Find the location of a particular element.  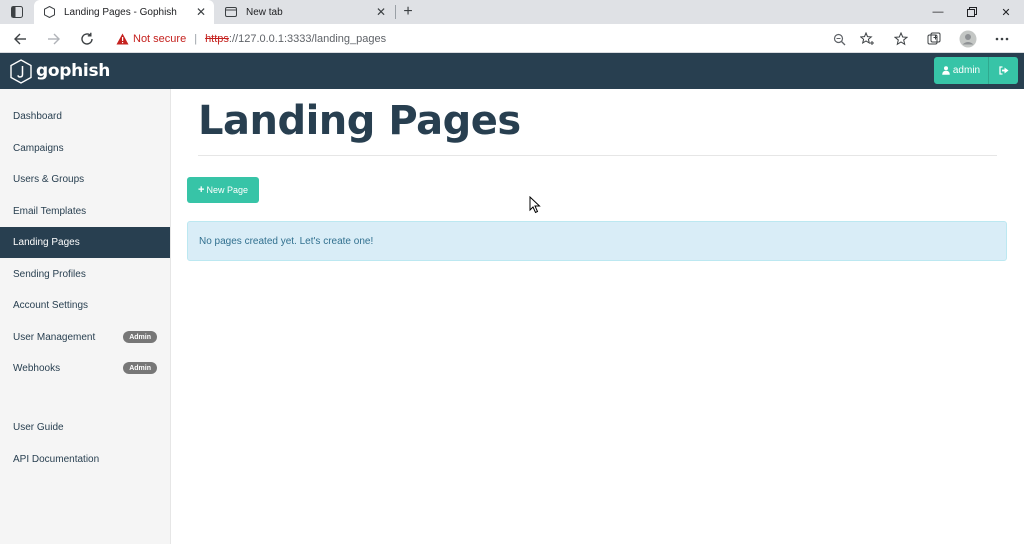

url-protocol: https is located at coordinates (217, 38).